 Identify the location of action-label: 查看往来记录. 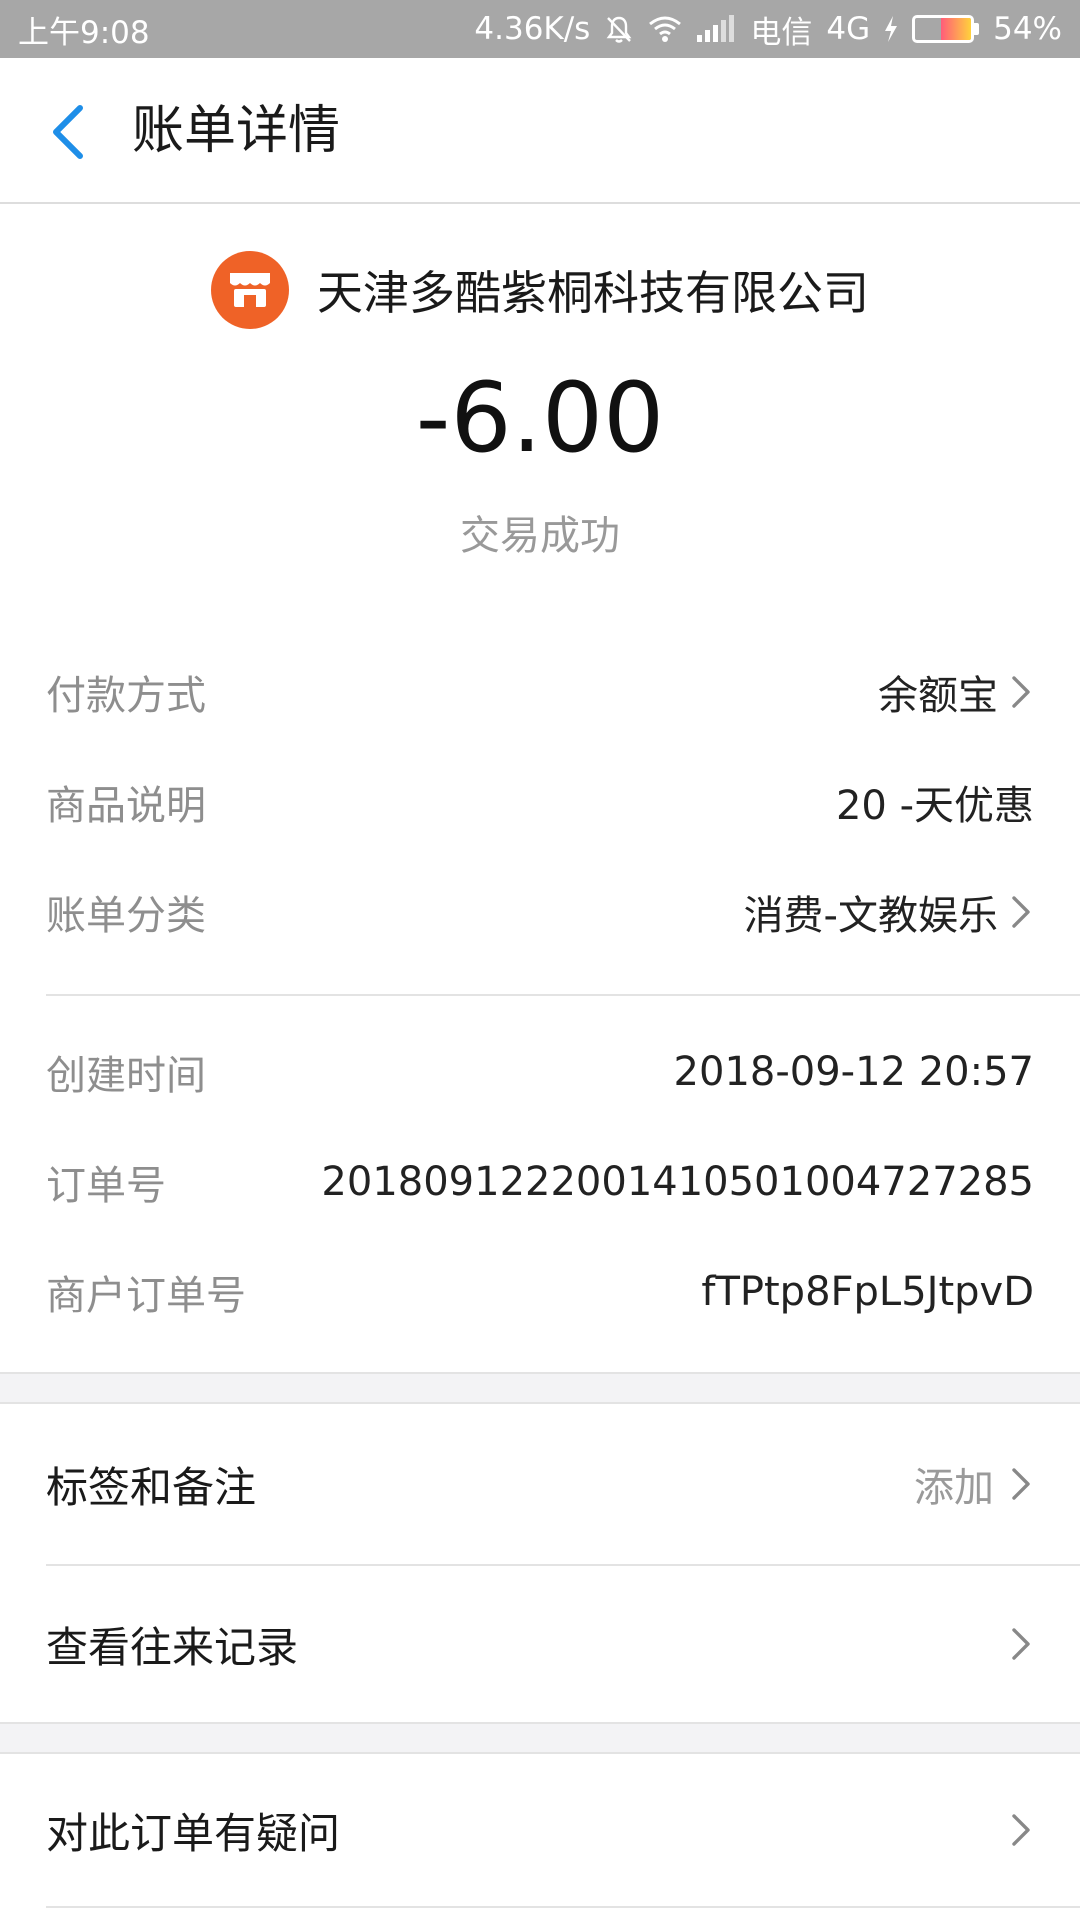
(172, 1647).